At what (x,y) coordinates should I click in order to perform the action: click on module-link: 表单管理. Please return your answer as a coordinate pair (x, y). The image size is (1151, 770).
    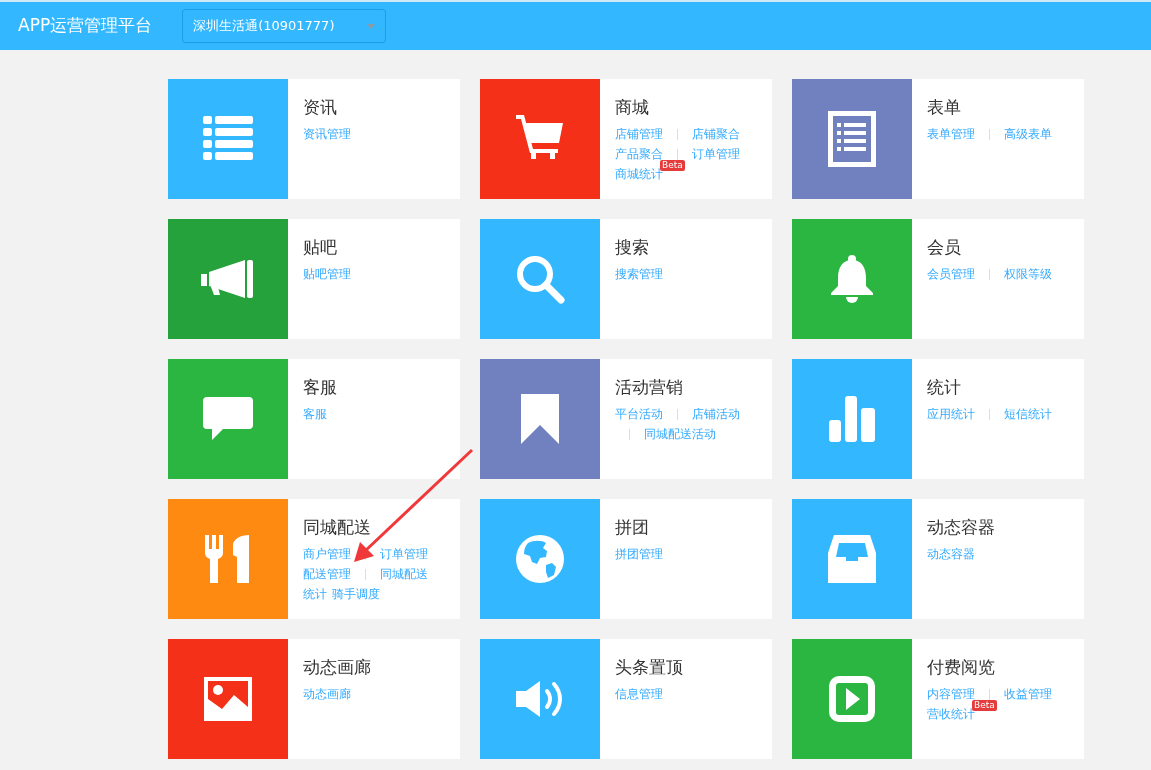
    Looking at the image, I should click on (951, 134).